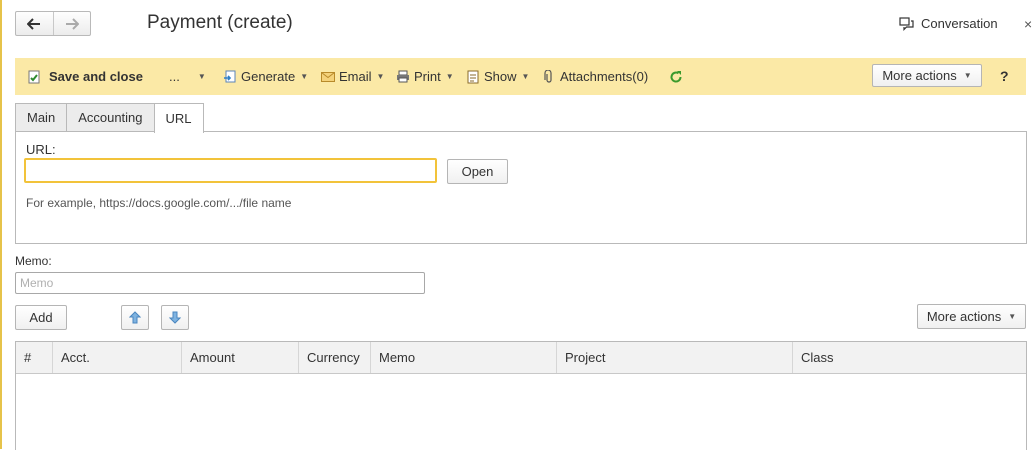 The height and width of the screenshot is (450, 1032). Describe the element at coordinates (964, 316) in the screenshot. I see `table-more-actions-label: More actions` at that location.